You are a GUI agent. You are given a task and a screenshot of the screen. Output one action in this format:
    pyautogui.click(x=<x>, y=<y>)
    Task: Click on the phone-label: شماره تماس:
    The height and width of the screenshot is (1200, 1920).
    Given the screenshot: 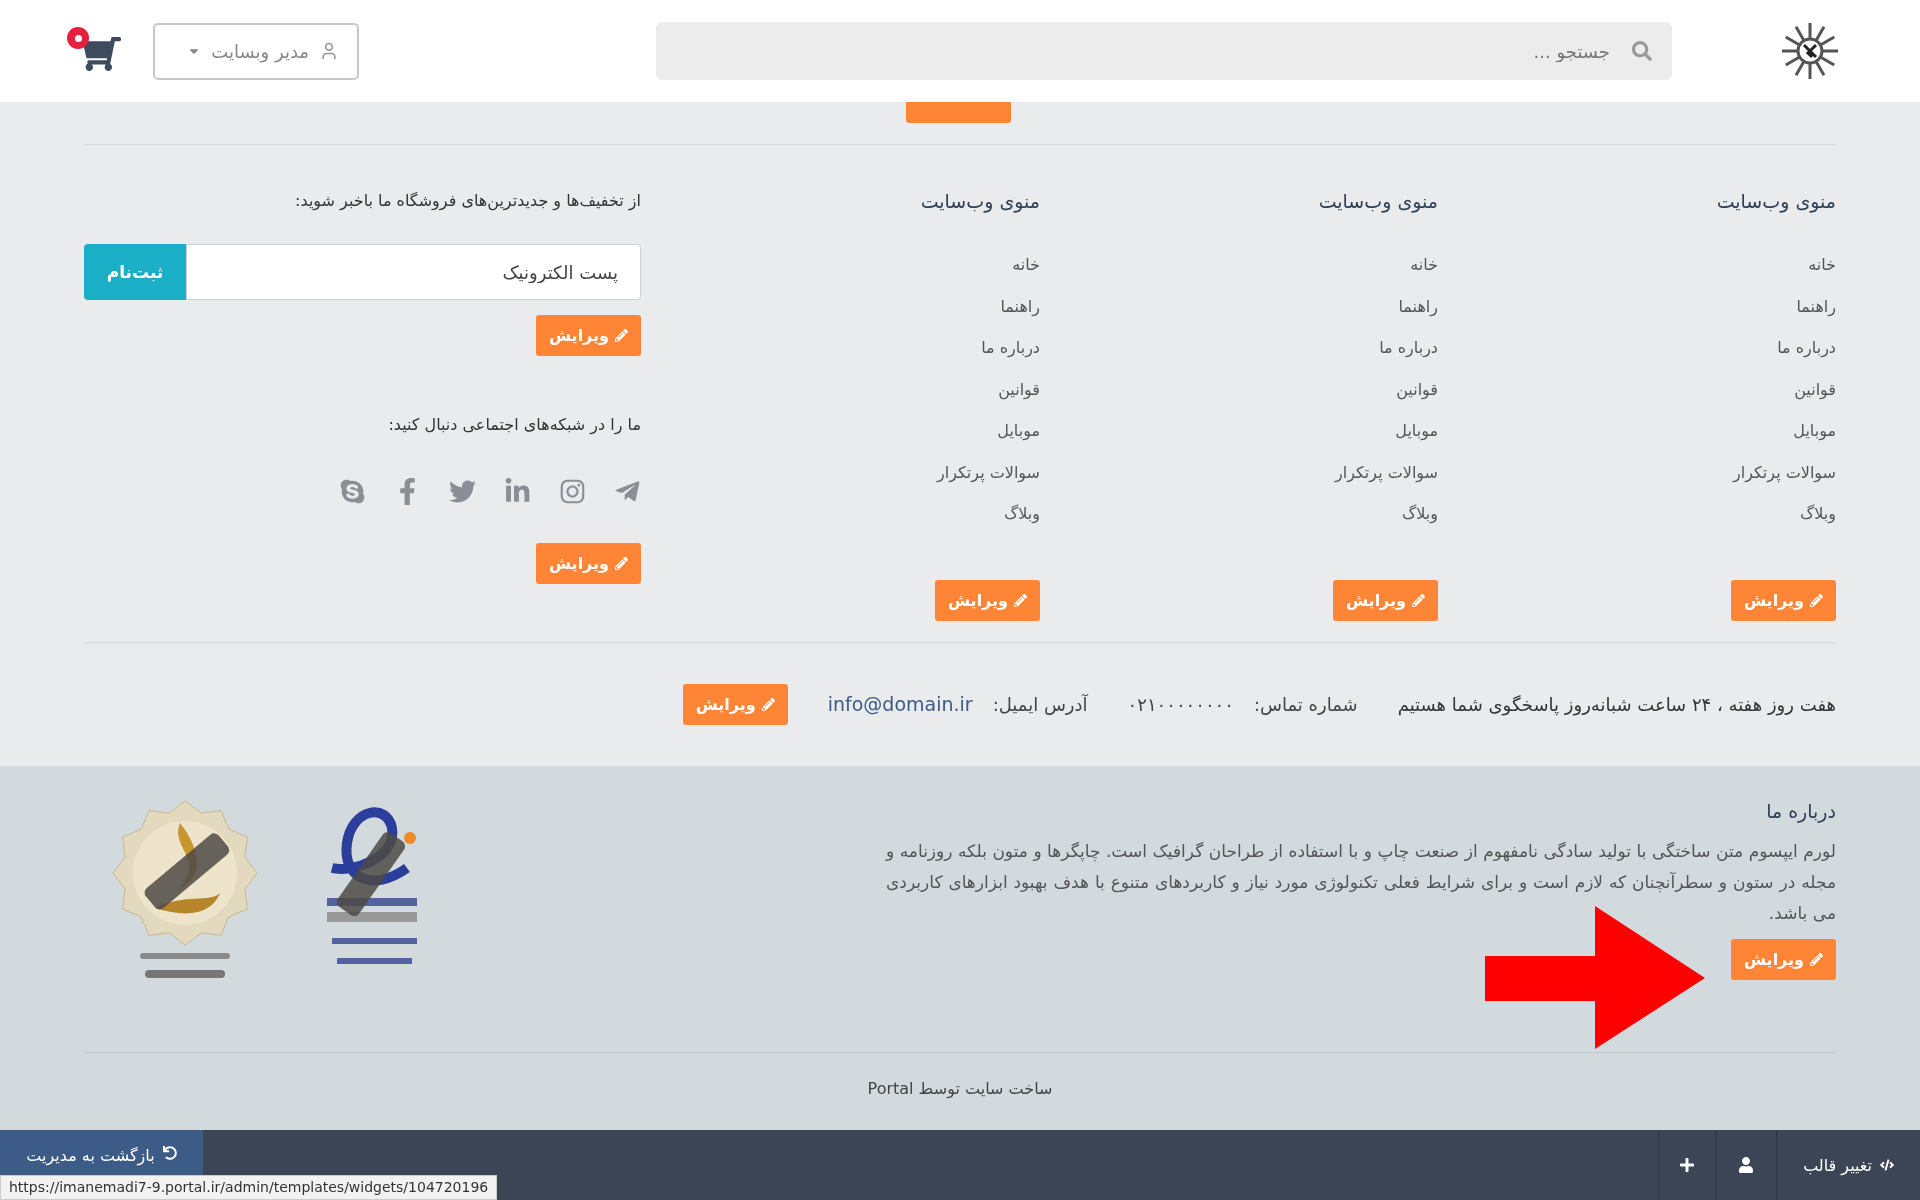 What is the action you would take?
    pyautogui.click(x=1305, y=704)
    